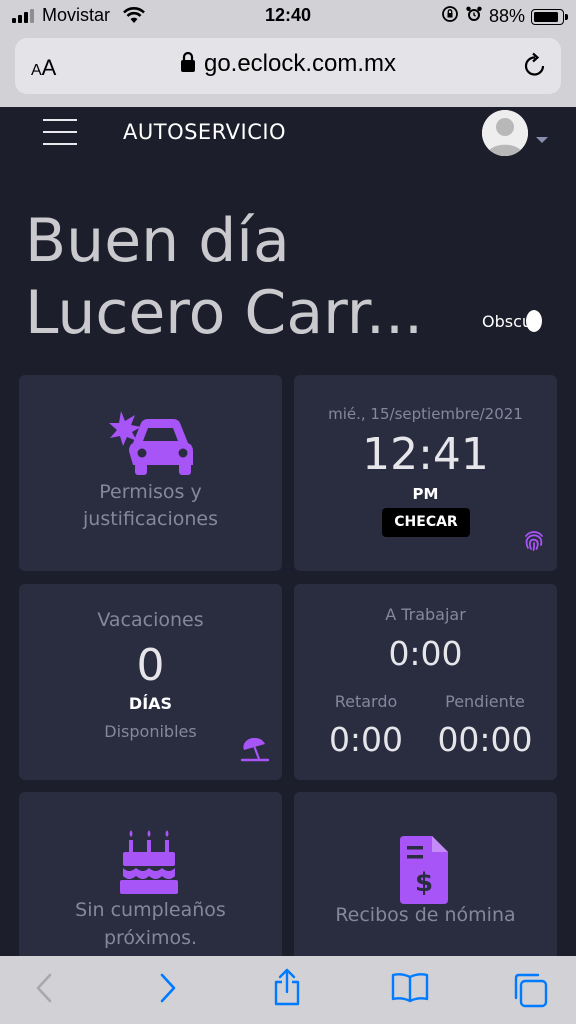 Image resolution: width=576 pixels, height=1024 pixels. What do you see at coordinates (450, 16) in the screenshot?
I see `orientation-lock-icon` at bounding box center [450, 16].